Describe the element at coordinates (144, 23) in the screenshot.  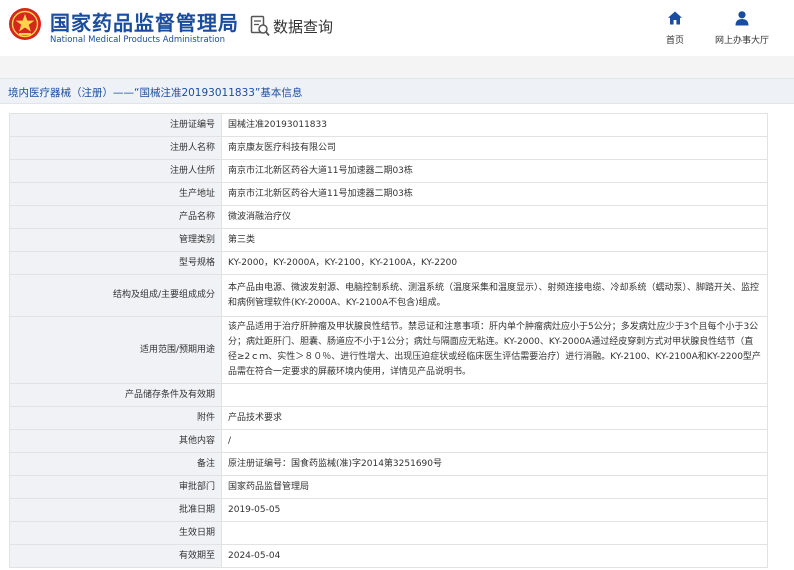
I see `org-name-cn: 国家药品监督管理局` at that location.